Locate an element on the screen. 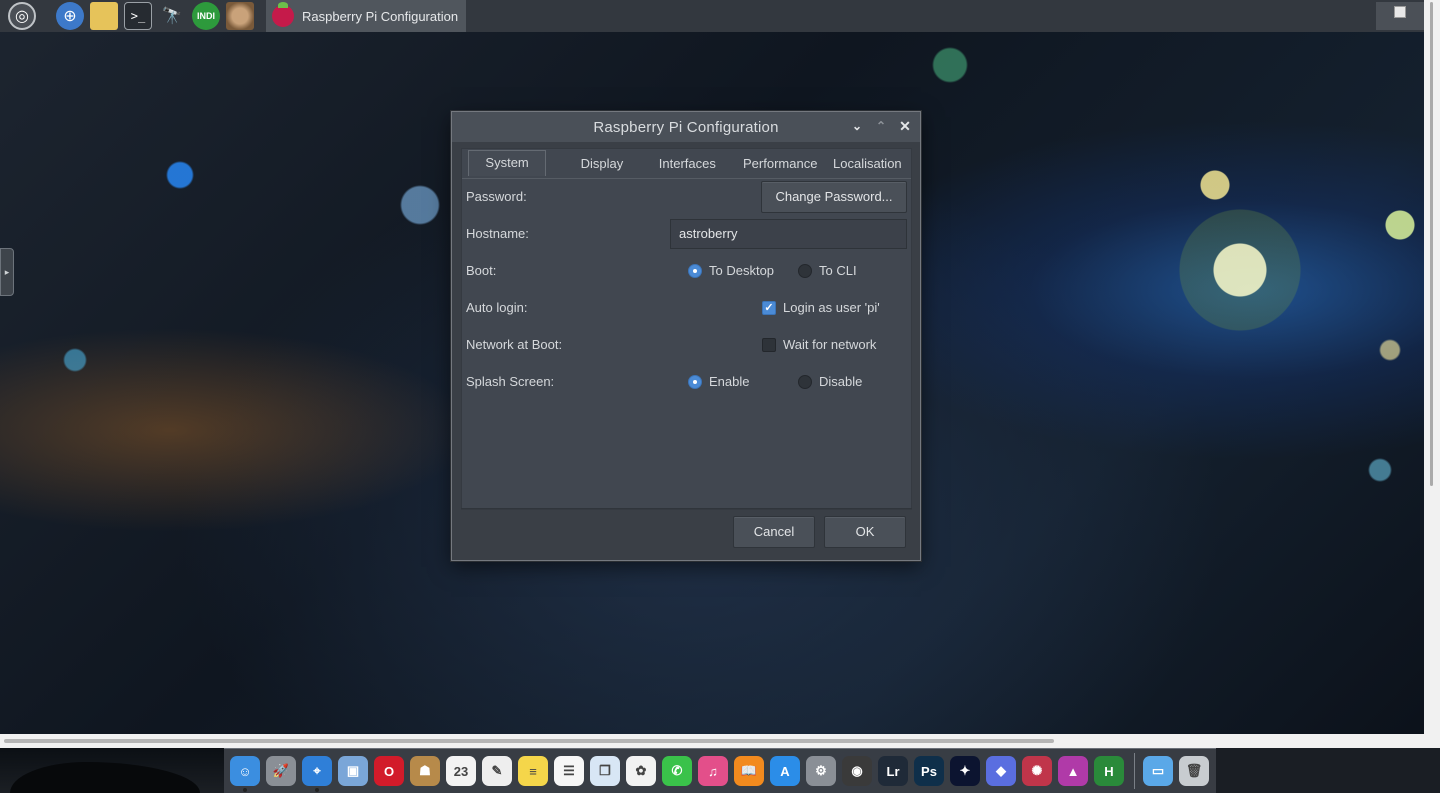 The height and width of the screenshot is (793, 1440). tab-interfaces: Interfaces is located at coordinates (687, 164).